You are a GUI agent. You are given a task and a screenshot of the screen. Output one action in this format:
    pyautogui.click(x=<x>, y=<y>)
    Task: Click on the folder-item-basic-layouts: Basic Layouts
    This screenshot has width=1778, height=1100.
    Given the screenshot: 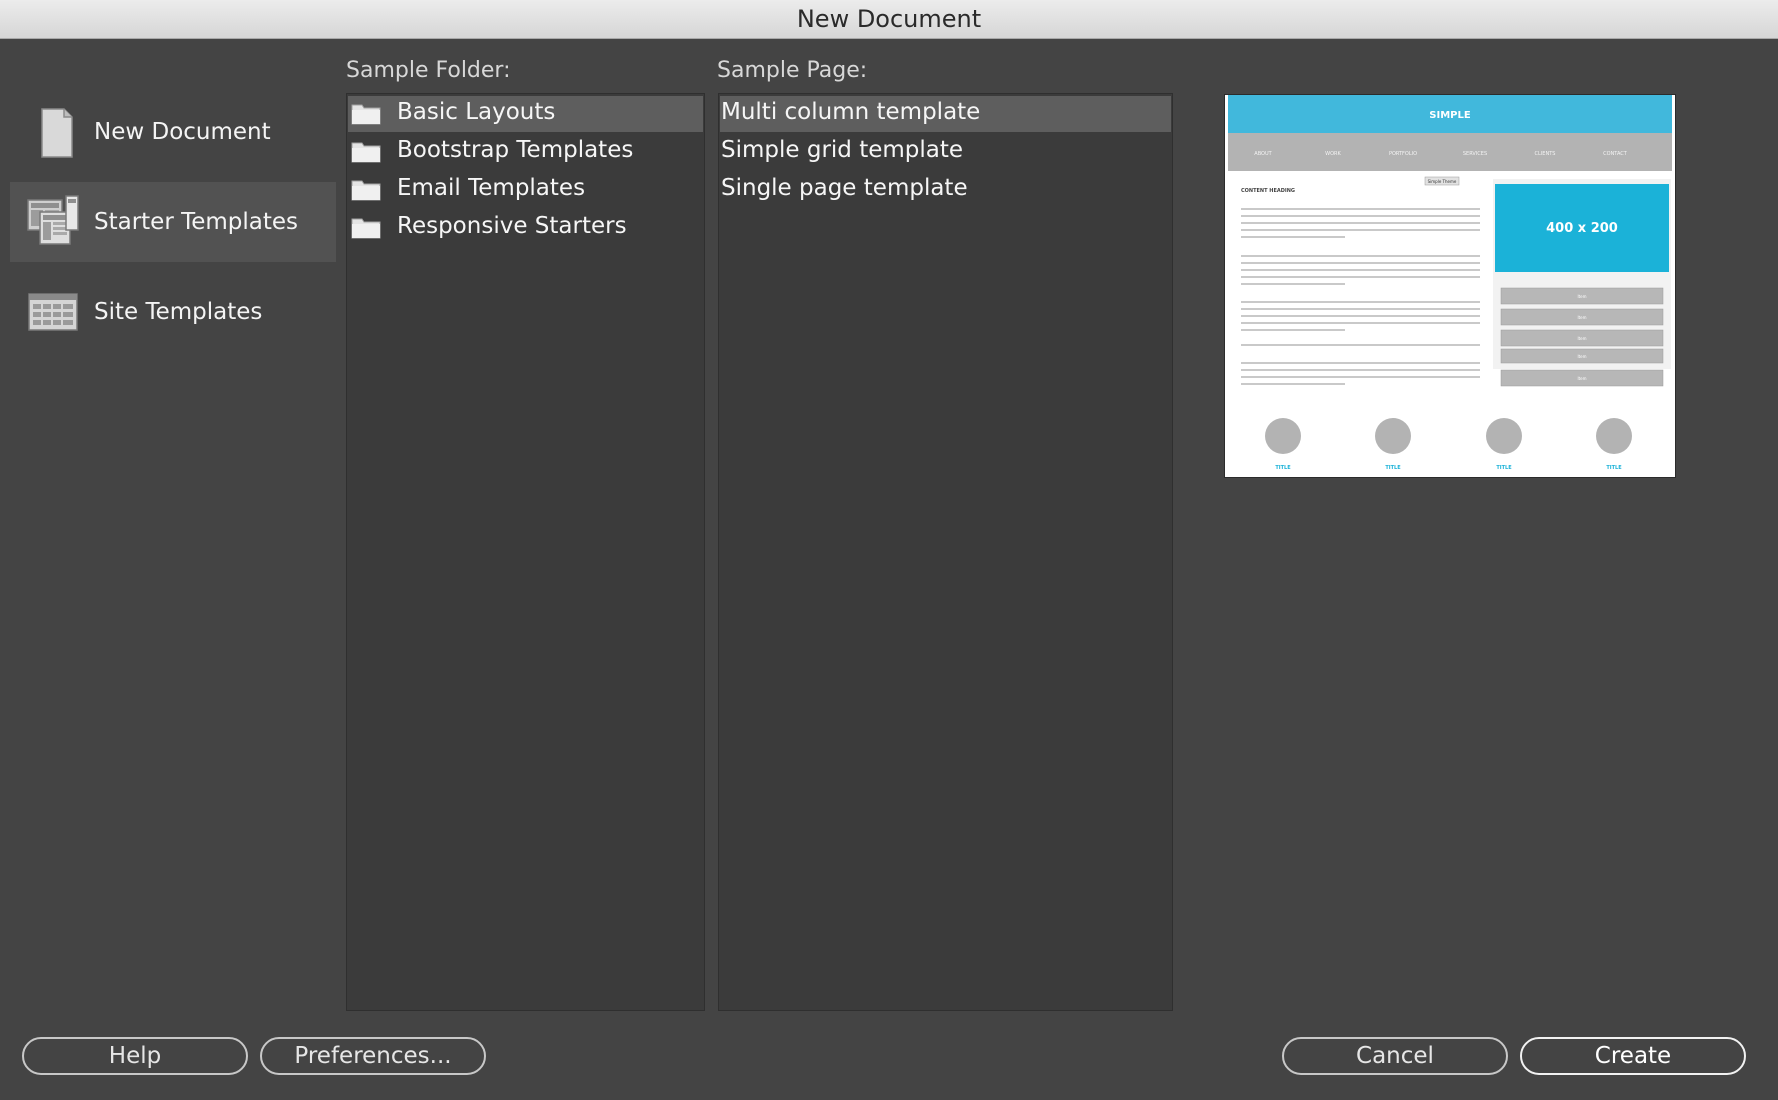 What is the action you would take?
    pyautogui.click(x=525, y=114)
    